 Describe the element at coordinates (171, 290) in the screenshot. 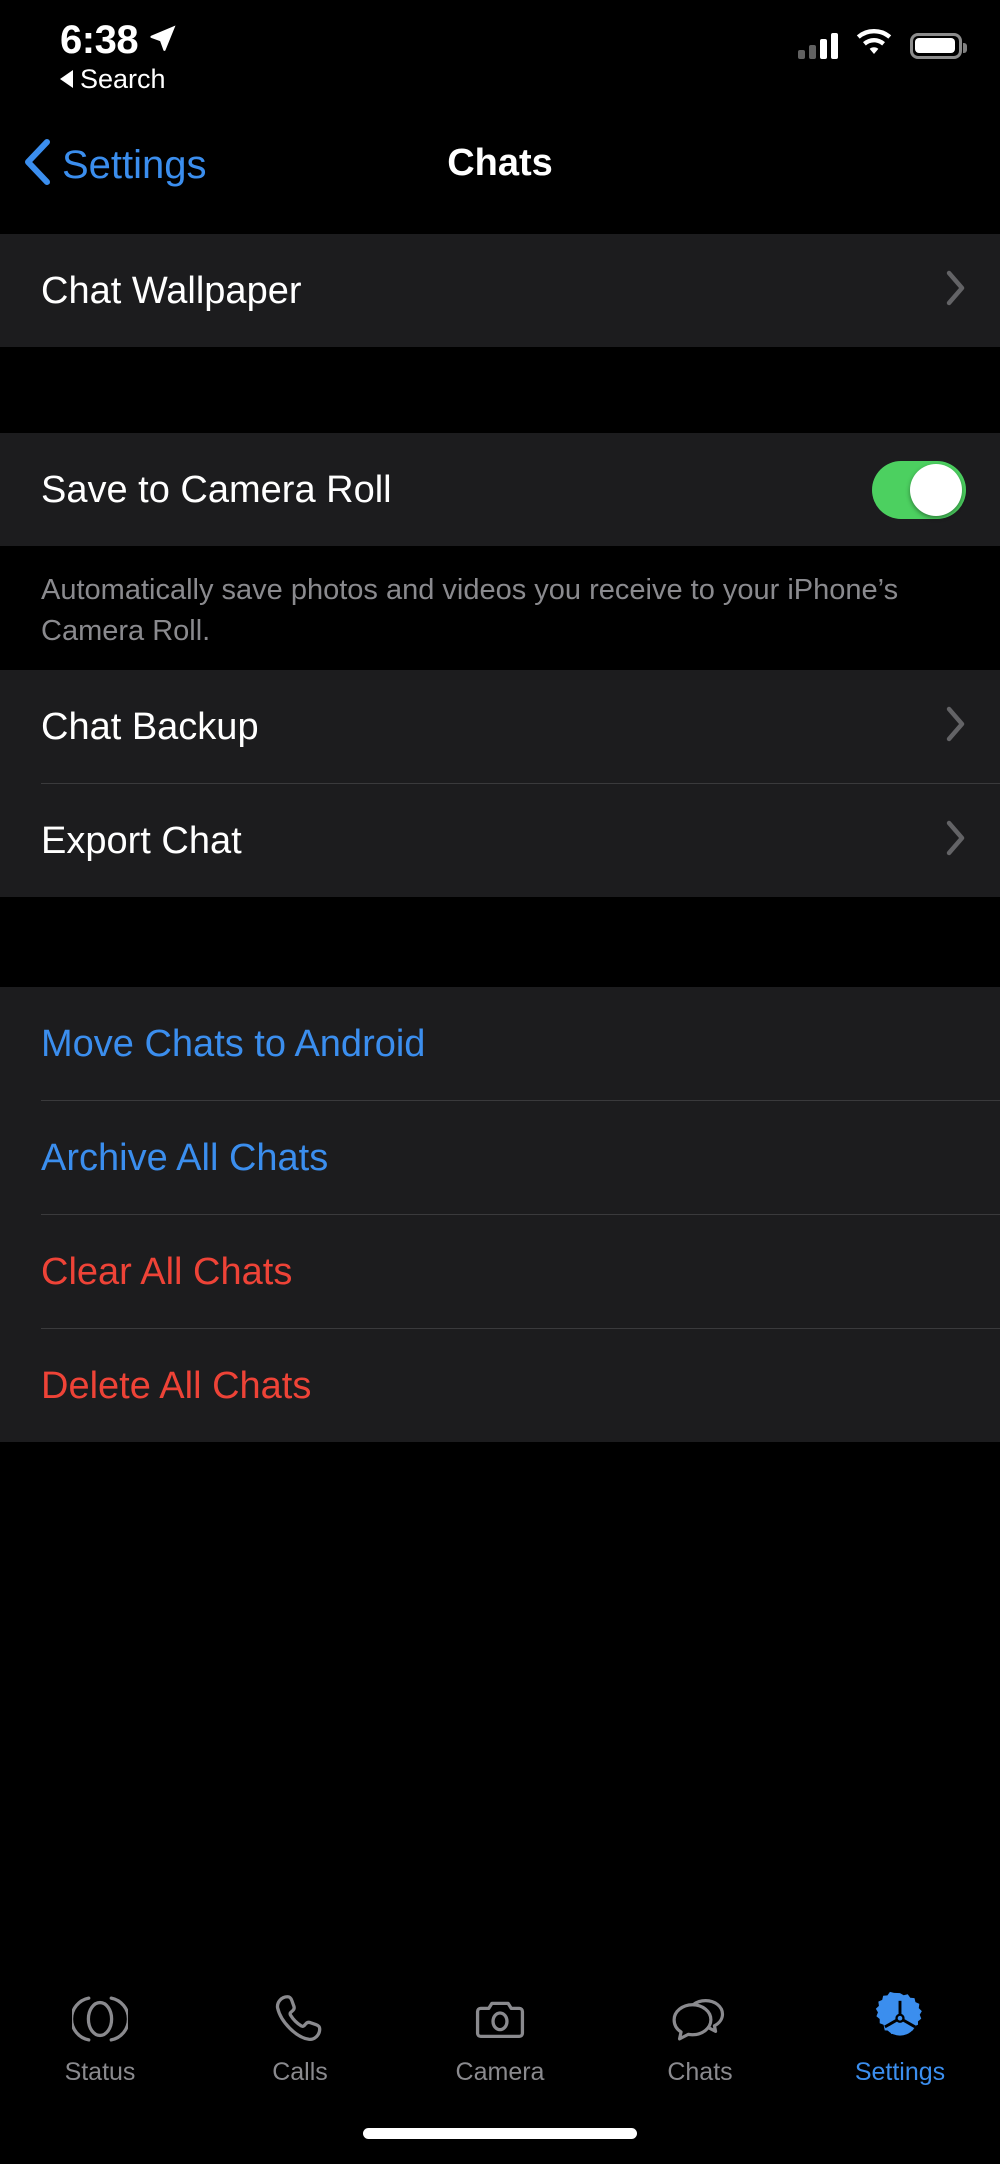

I see `row-chat-wallpaper-label: Chat Wallpaper` at that location.